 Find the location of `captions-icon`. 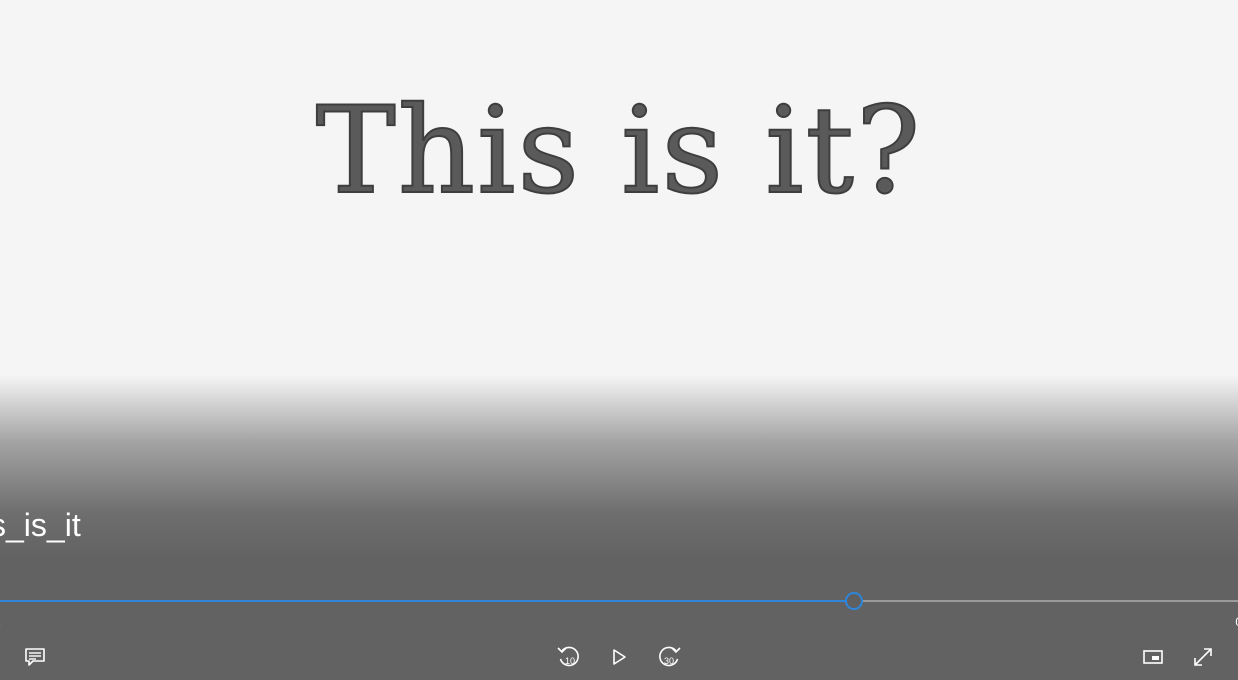

captions-icon is located at coordinates (35, 657).